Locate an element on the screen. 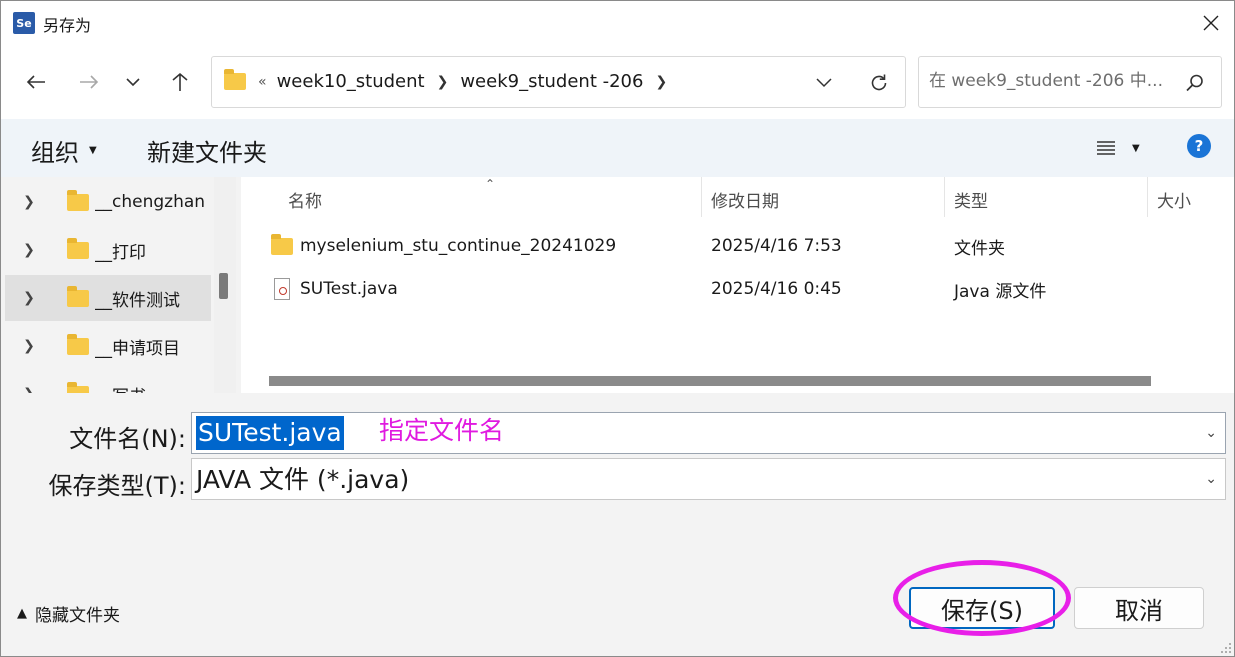 This screenshot has height=657, width=1235. tree-item-print: ❯ __打印 is located at coordinates (108, 250).